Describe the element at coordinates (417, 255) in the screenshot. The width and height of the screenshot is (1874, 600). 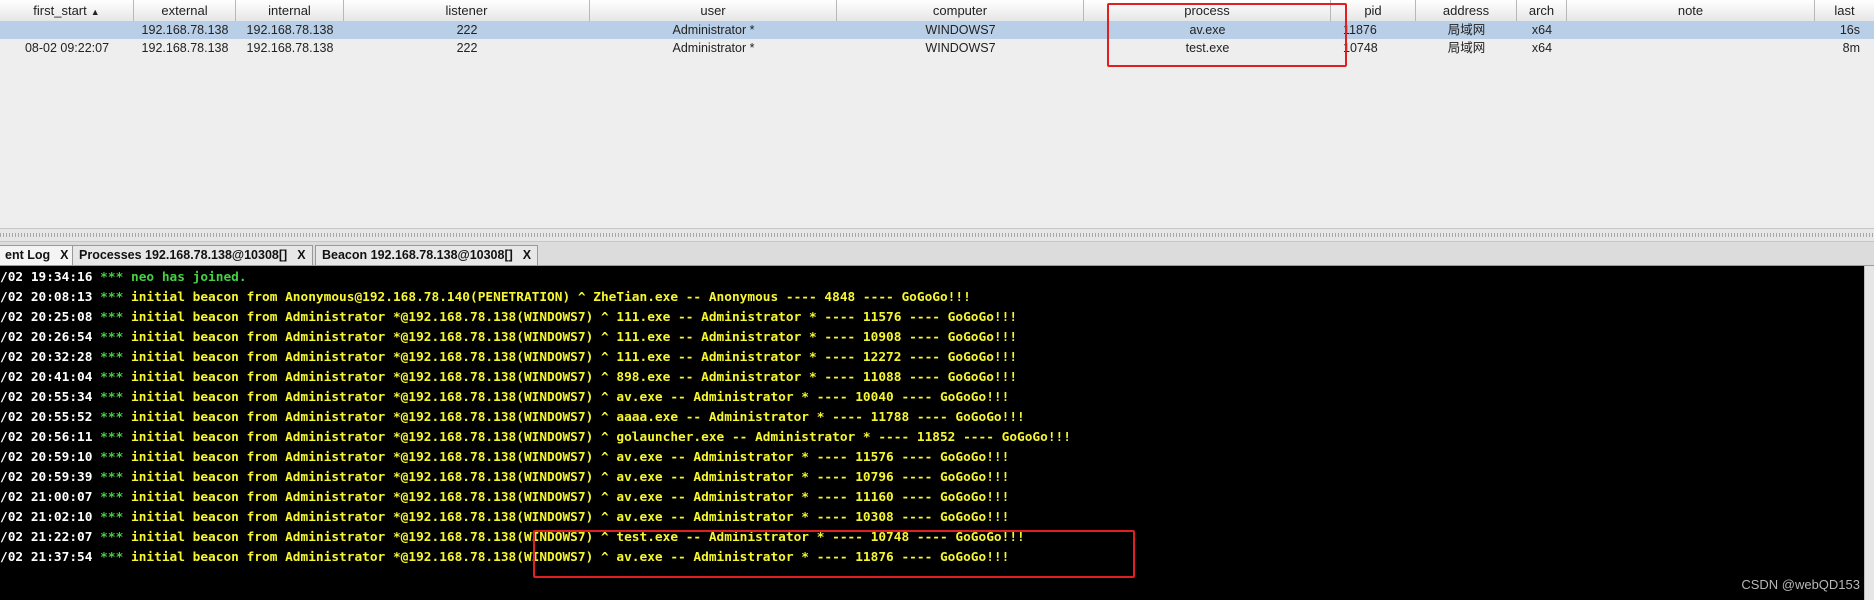
I see `tab-label: Beacon 192.168.78.138@10308[]` at that location.